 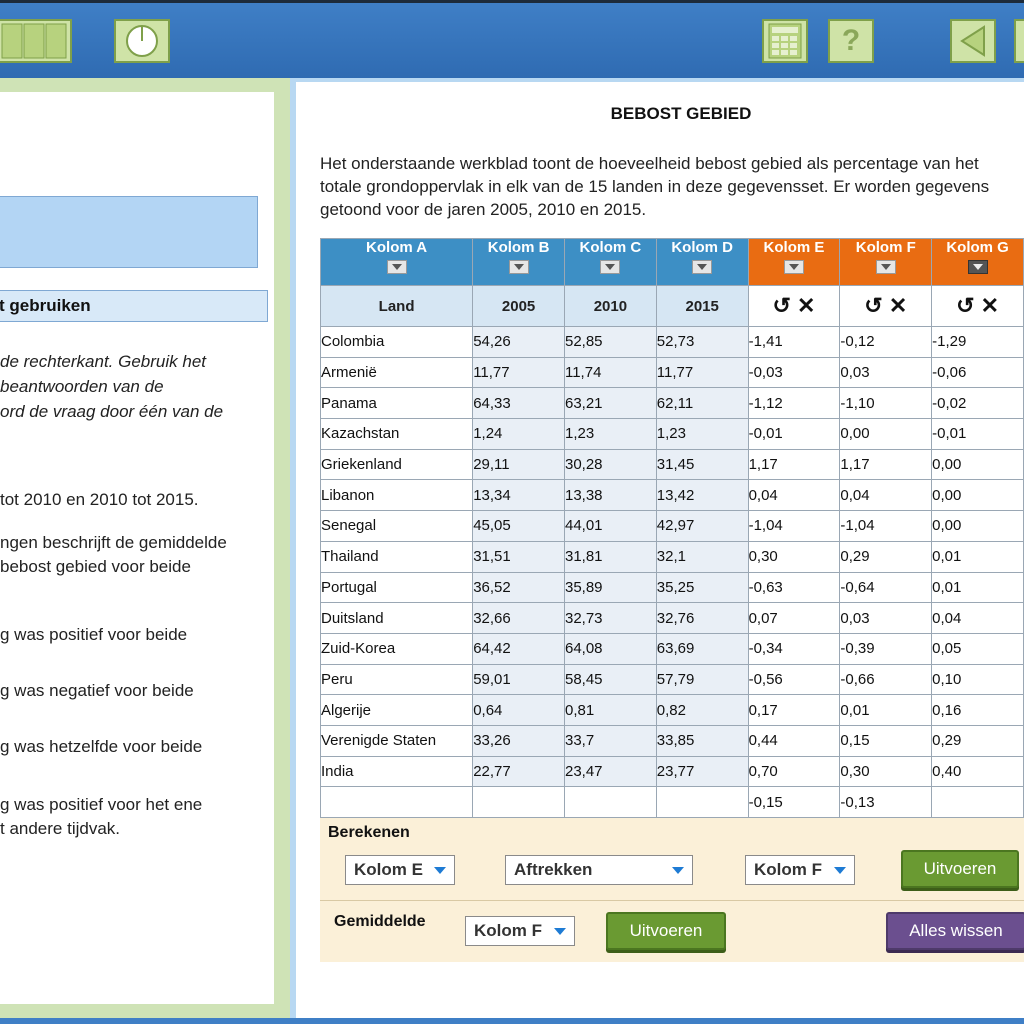 What do you see at coordinates (396, 372) in the screenshot?
I see `country-cell: Armenië` at bounding box center [396, 372].